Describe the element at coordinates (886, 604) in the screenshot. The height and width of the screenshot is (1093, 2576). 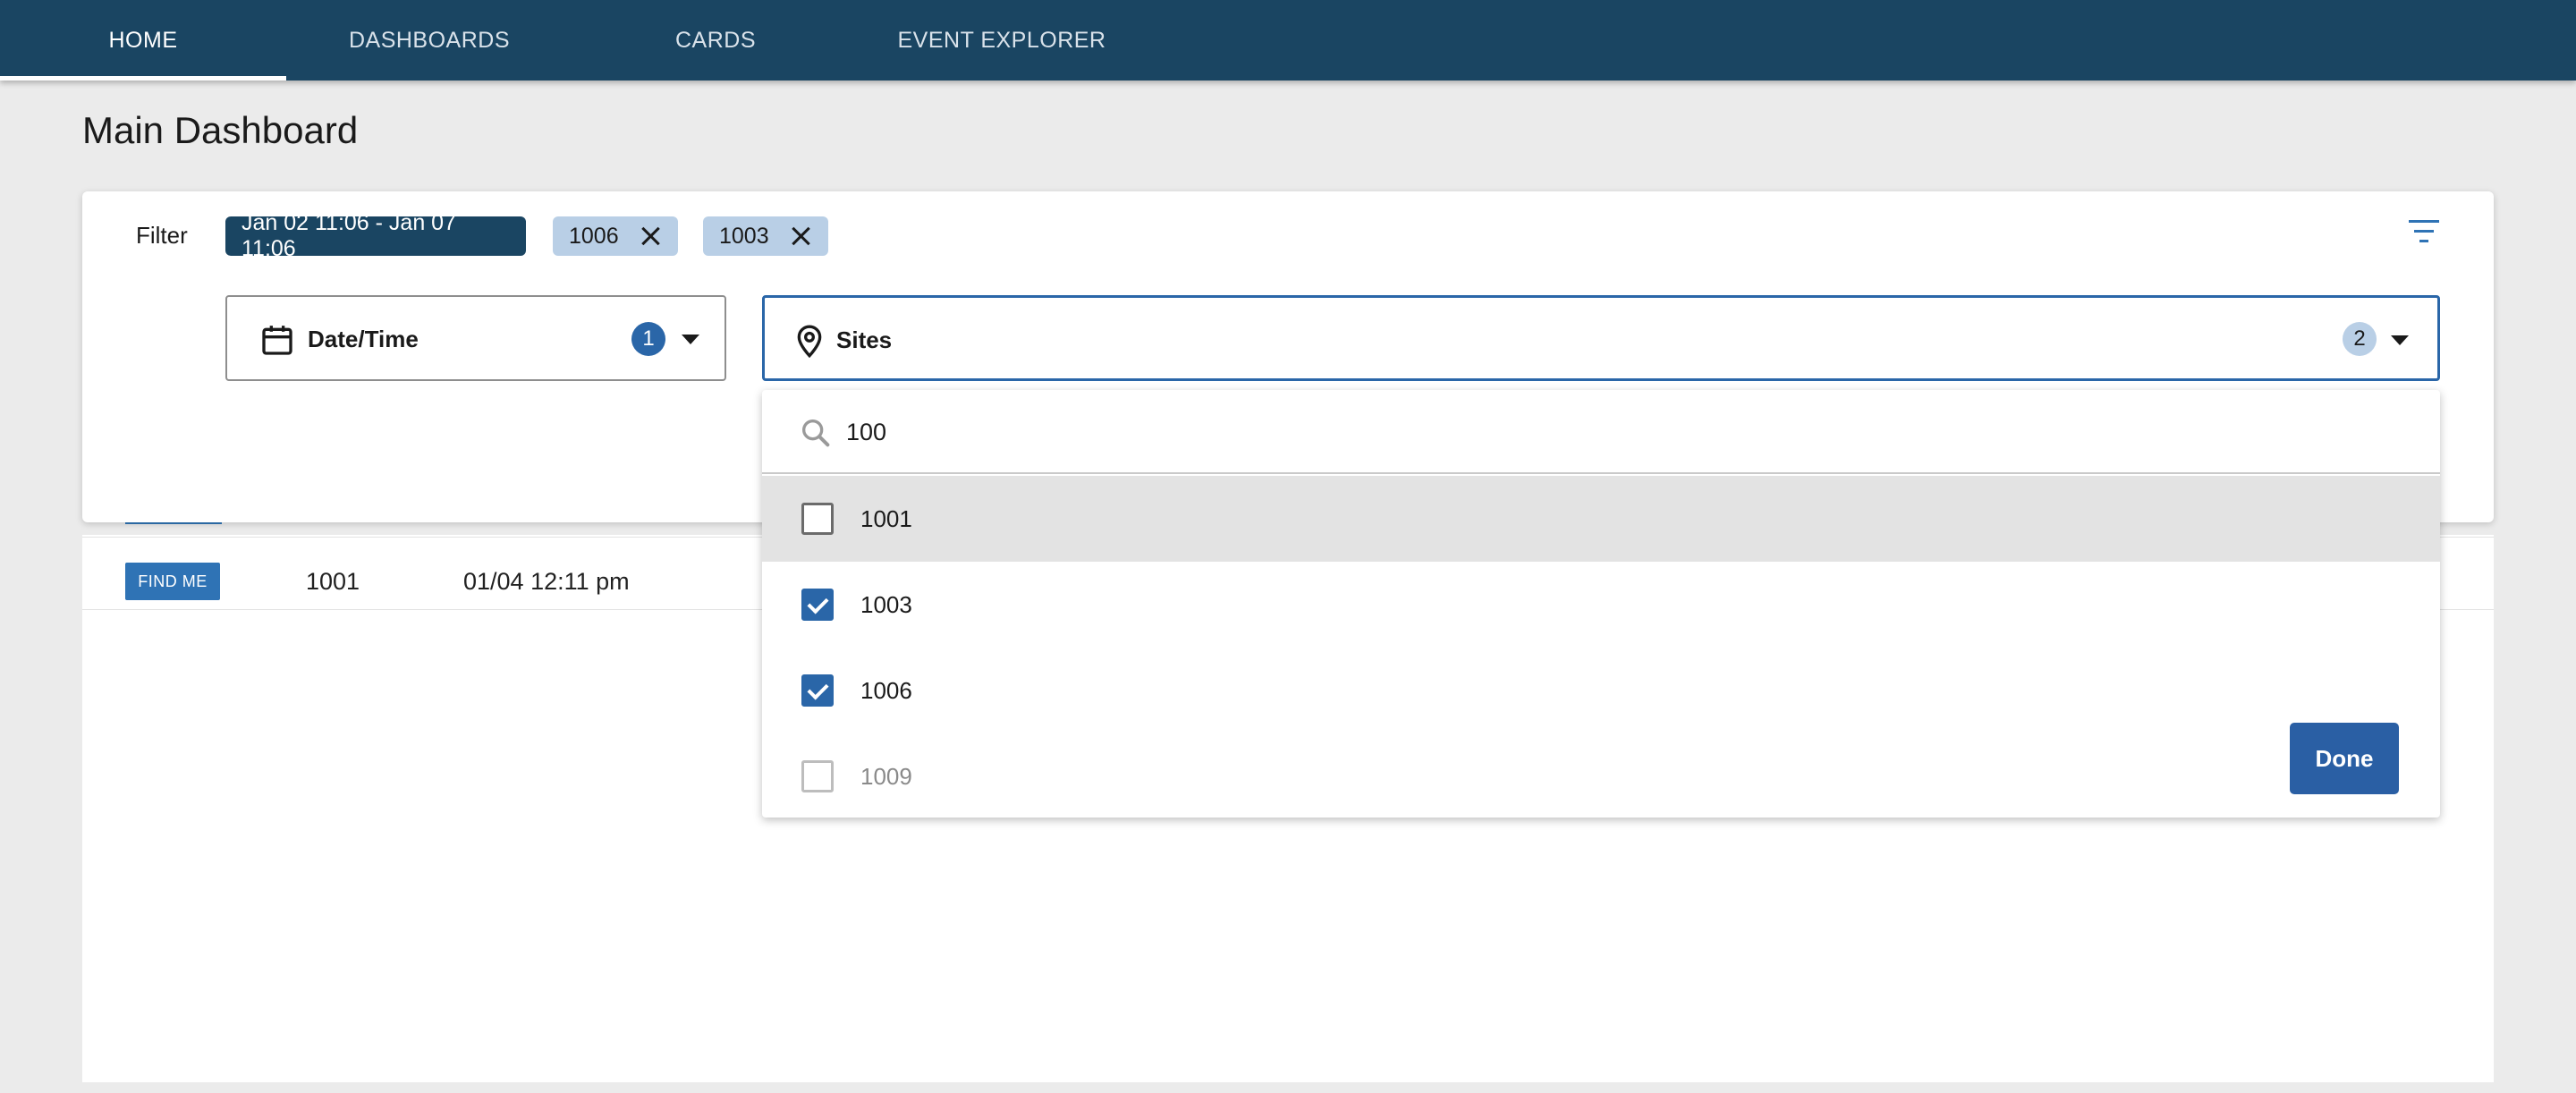
I see `site-option-label: 1003` at that location.